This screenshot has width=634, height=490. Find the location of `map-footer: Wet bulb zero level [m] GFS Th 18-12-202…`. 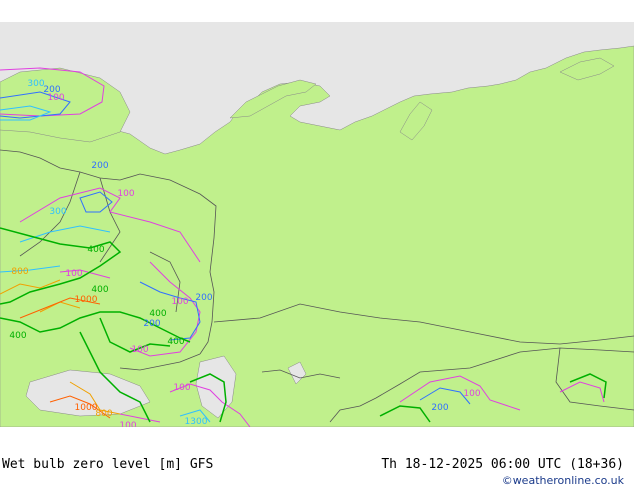

map-footer: Wet bulb zero level [m] GFS Th 18-12-202… is located at coordinates (317, 458).